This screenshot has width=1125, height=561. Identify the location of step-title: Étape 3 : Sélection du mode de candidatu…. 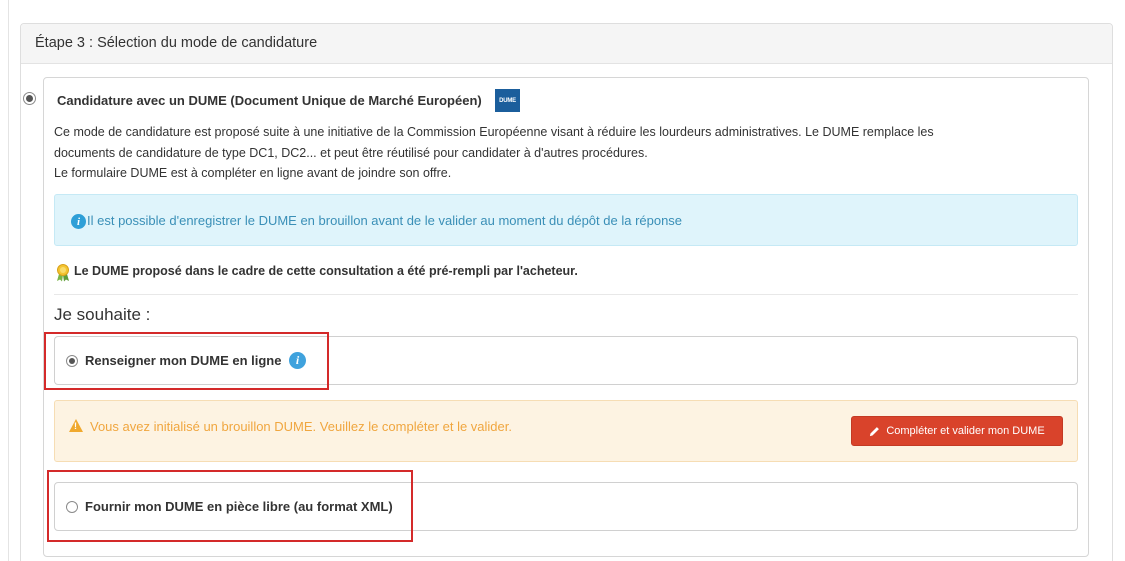
(176, 43).